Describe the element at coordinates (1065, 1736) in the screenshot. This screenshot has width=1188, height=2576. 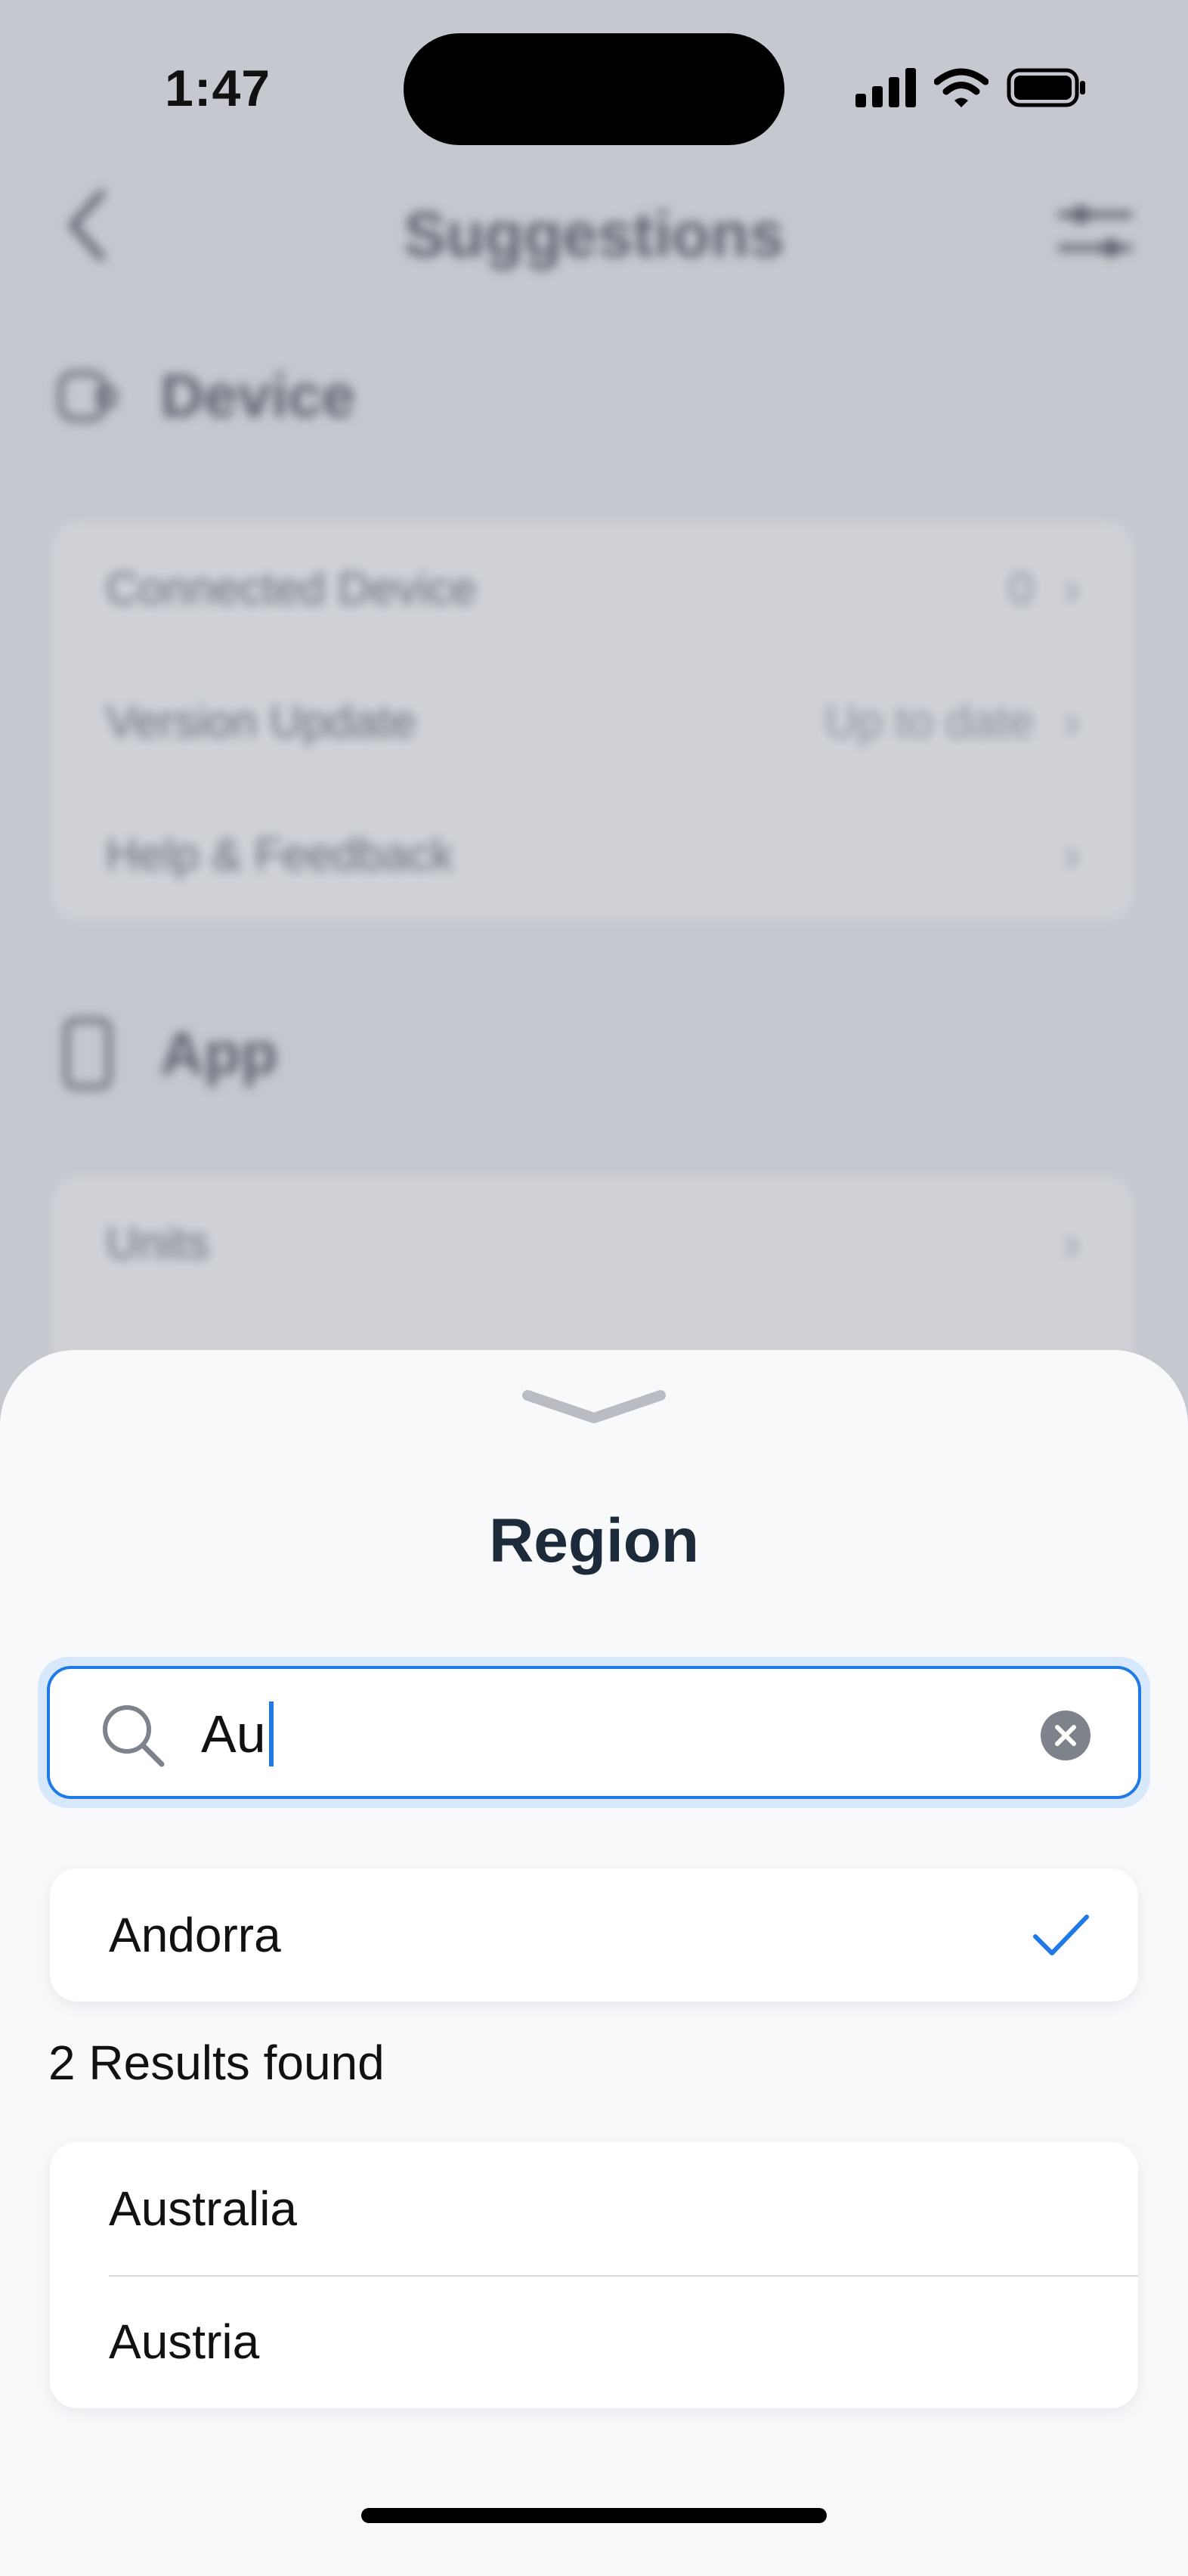
I see `clear-search-icon` at that location.